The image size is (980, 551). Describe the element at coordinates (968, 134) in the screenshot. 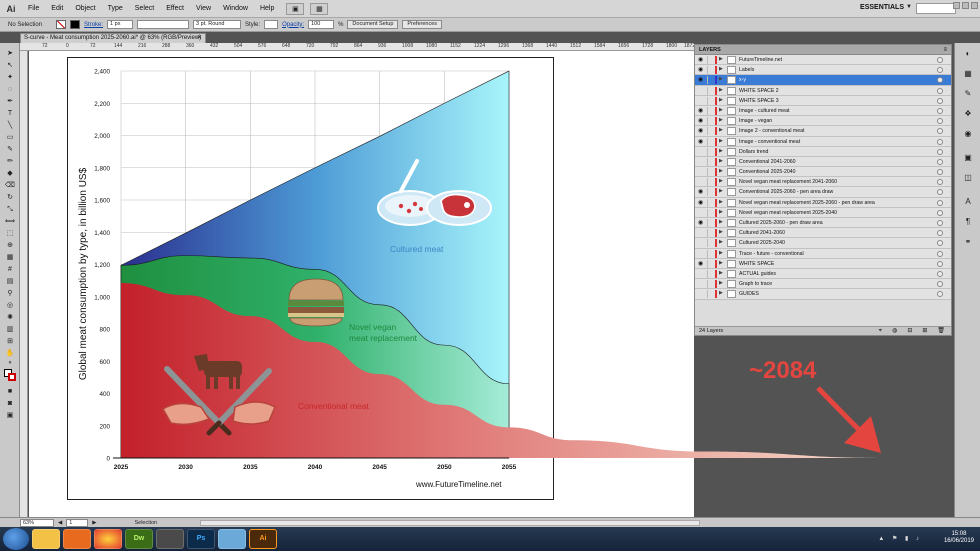

I see `graphic-styles-panel-icon: ◉` at that location.